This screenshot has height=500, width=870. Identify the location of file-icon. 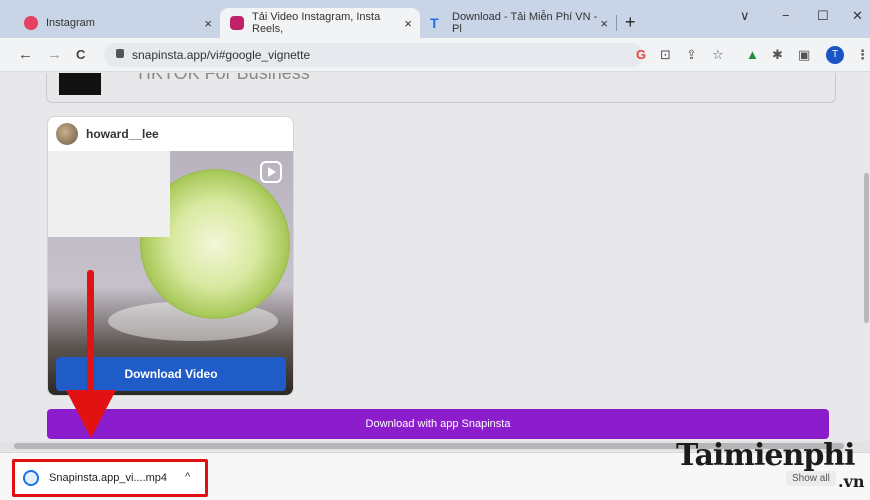
(31, 478).